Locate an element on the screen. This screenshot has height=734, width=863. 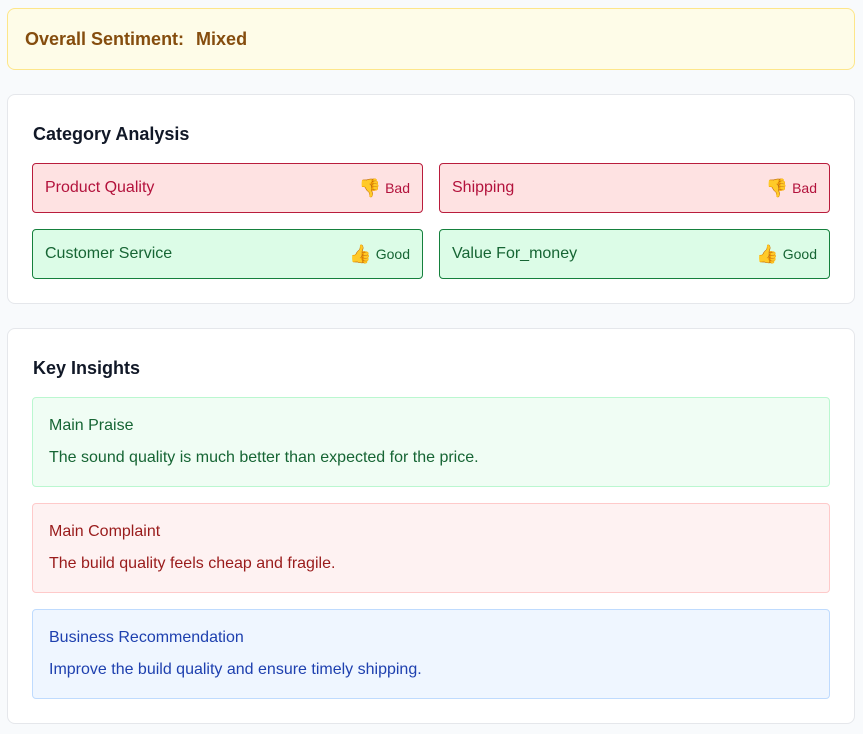
sentiment-label: Overall Sentiment: is located at coordinates (105, 38).